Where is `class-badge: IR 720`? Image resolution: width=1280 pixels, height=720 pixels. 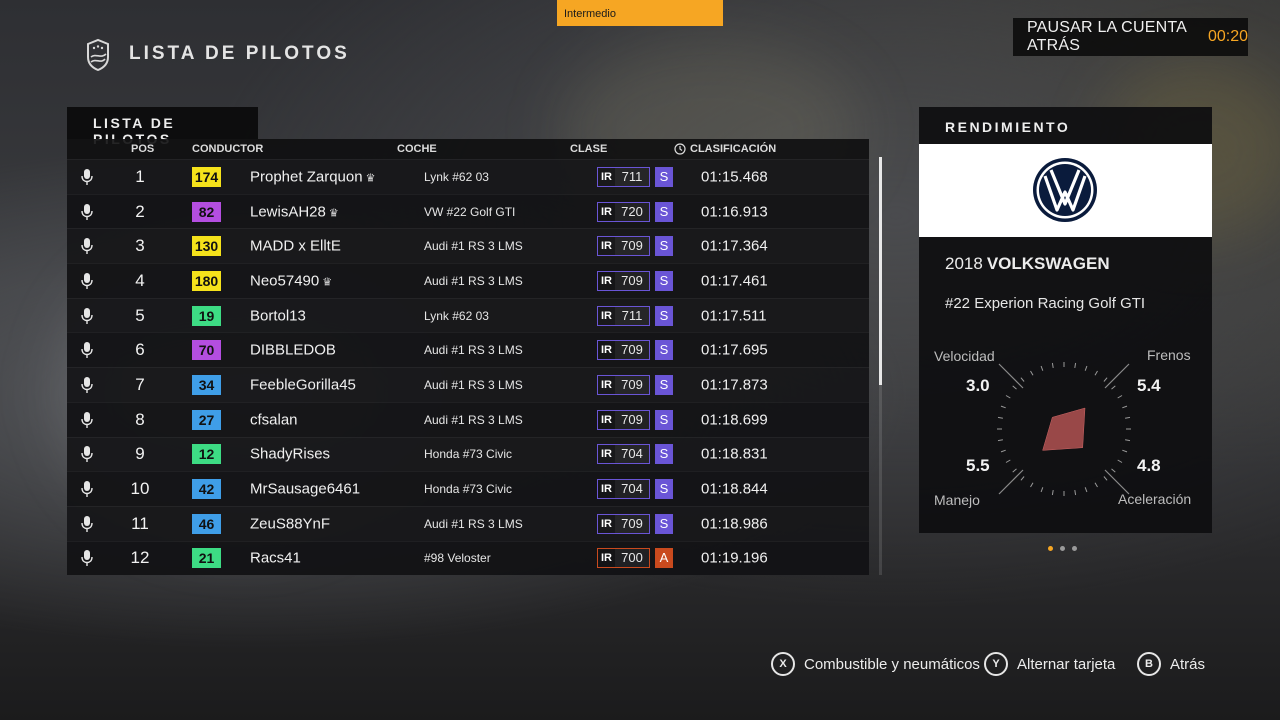 class-badge: IR 720 is located at coordinates (623, 211).